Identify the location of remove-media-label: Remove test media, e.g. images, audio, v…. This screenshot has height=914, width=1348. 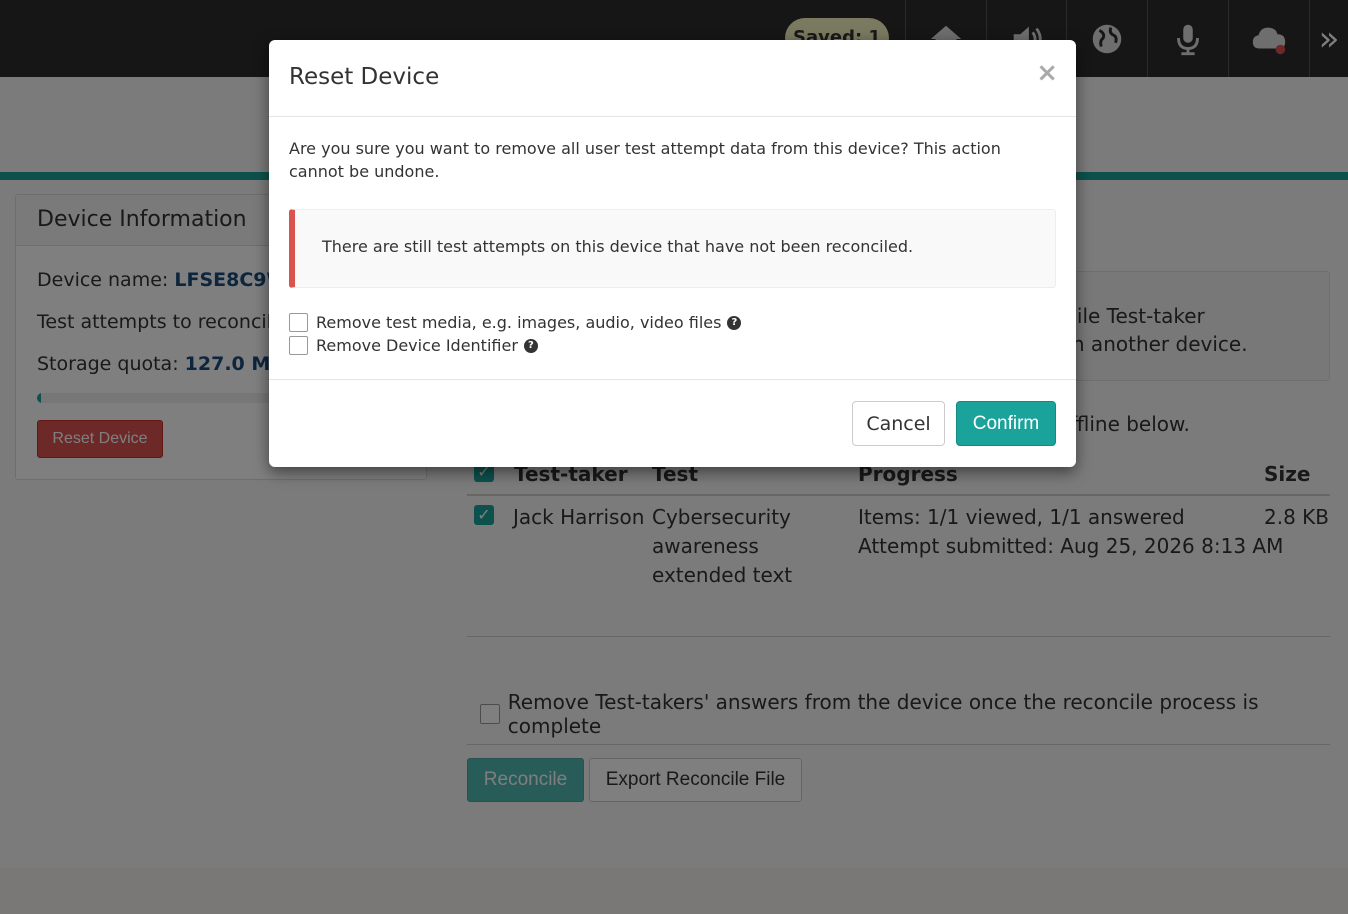
(519, 322).